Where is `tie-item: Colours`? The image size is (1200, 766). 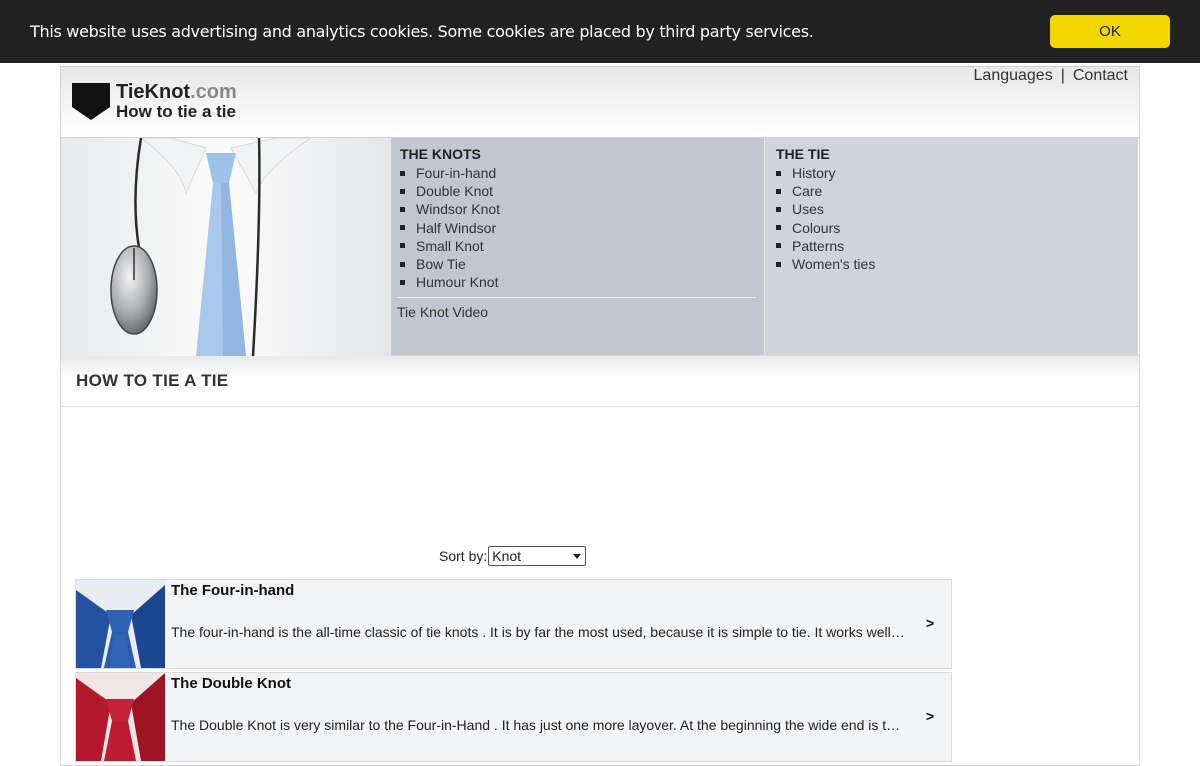 tie-item: Colours is located at coordinates (953, 228).